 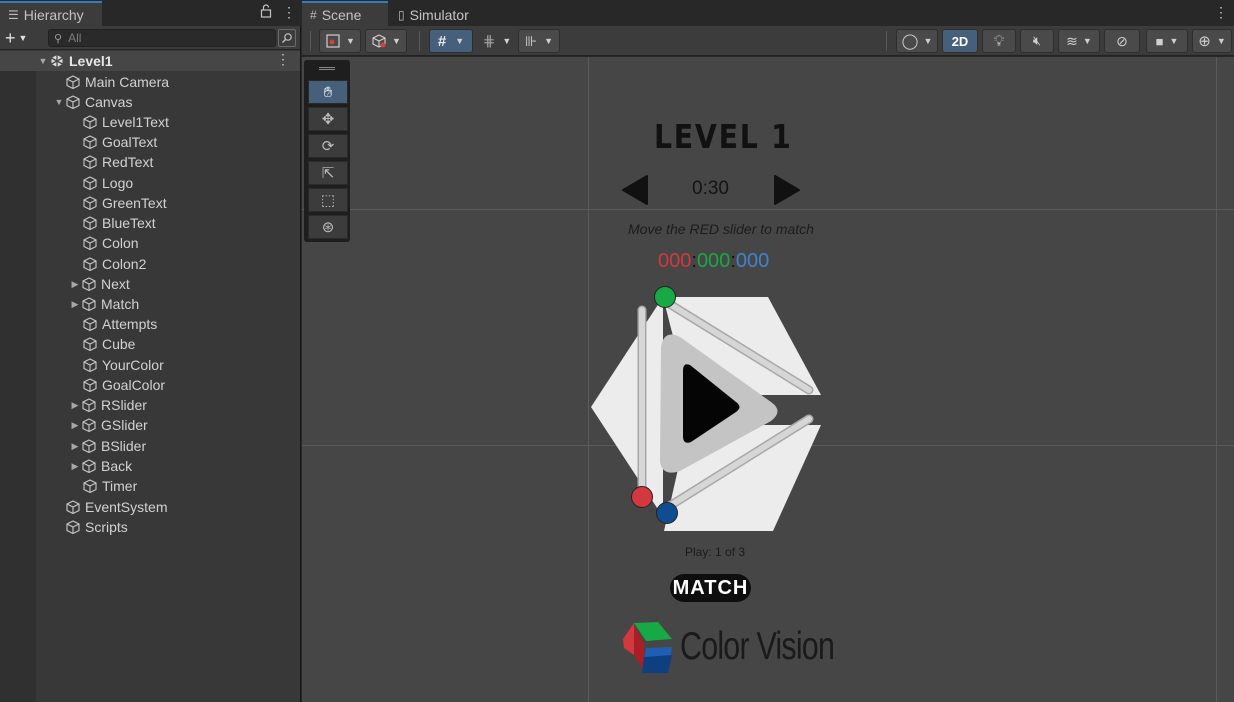 What do you see at coordinates (723, 136) in the screenshot?
I see `level-title: LEVEL 1` at bounding box center [723, 136].